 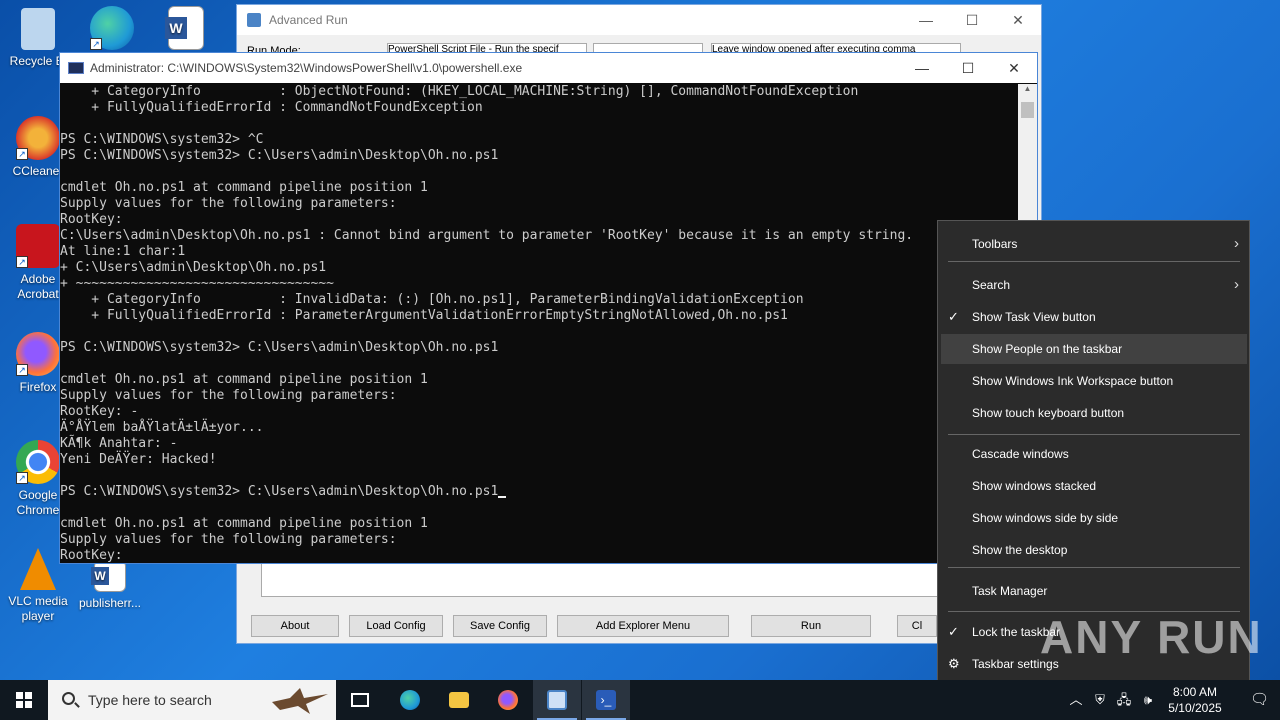 I want to click on advanced-run-titlebar: Advanced Run — ☐ ✕, so click(x=639, y=20).